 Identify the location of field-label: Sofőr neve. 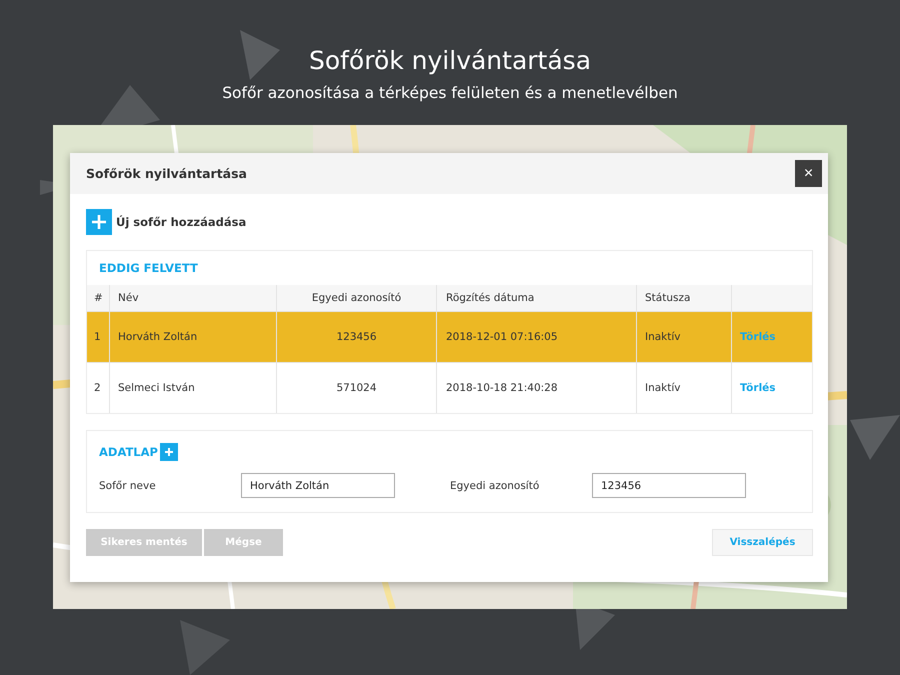
(128, 486).